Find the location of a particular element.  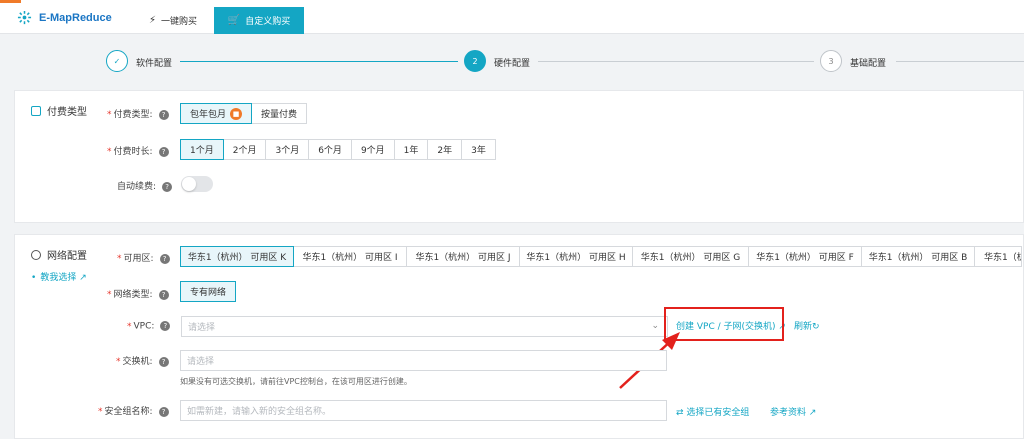

tab-custom-buy: 🛒 自定义购买 is located at coordinates (259, 20).